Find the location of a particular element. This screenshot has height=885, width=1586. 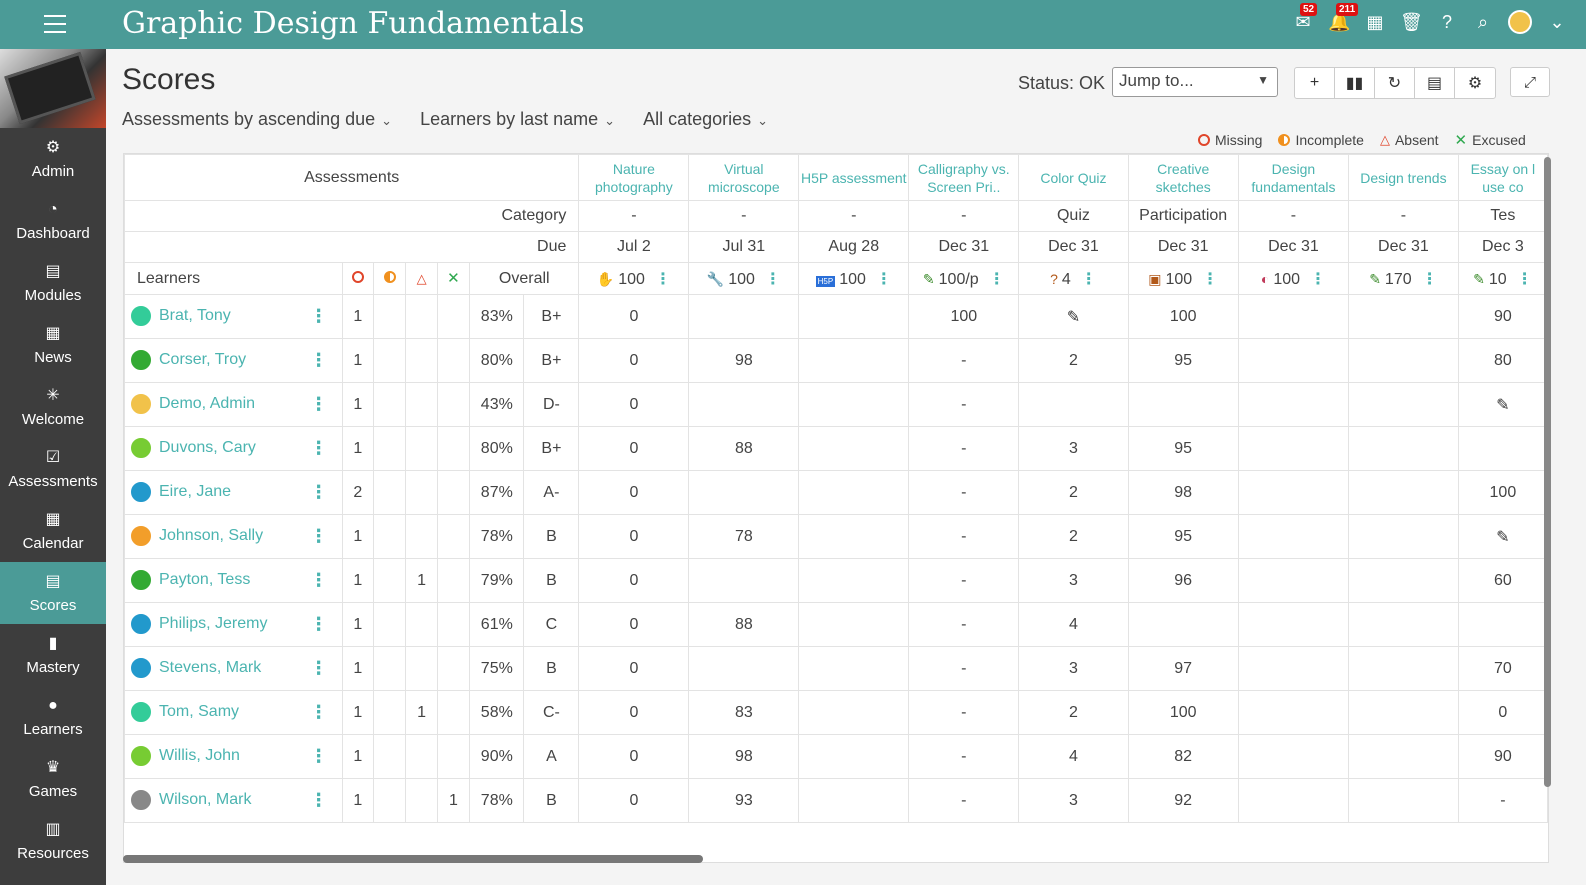

settings-button: ⚙ is located at coordinates (1475, 83).